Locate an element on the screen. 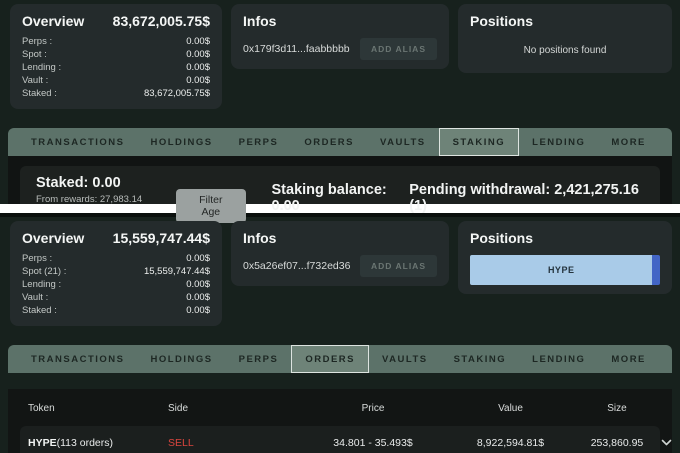 The height and width of the screenshot is (453, 680). wallet-address: 0x5a26ef07...f732ed36 is located at coordinates (296, 266).